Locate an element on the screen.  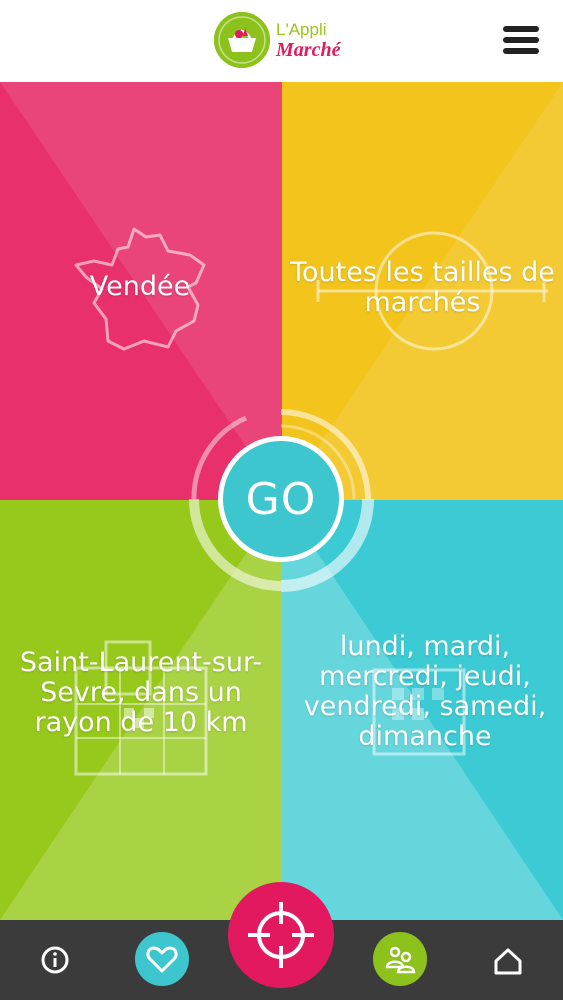
go-button: GO is located at coordinates (281, 499).